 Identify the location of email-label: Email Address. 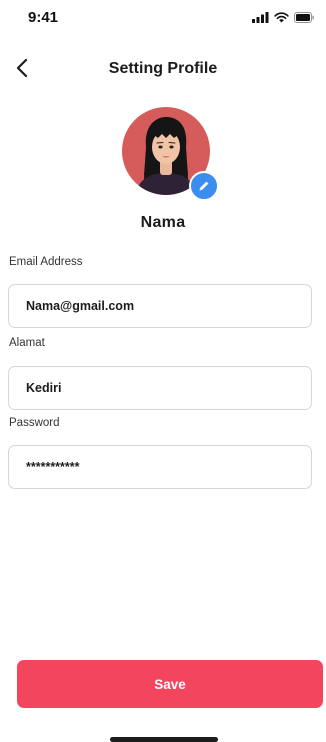
(46, 262).